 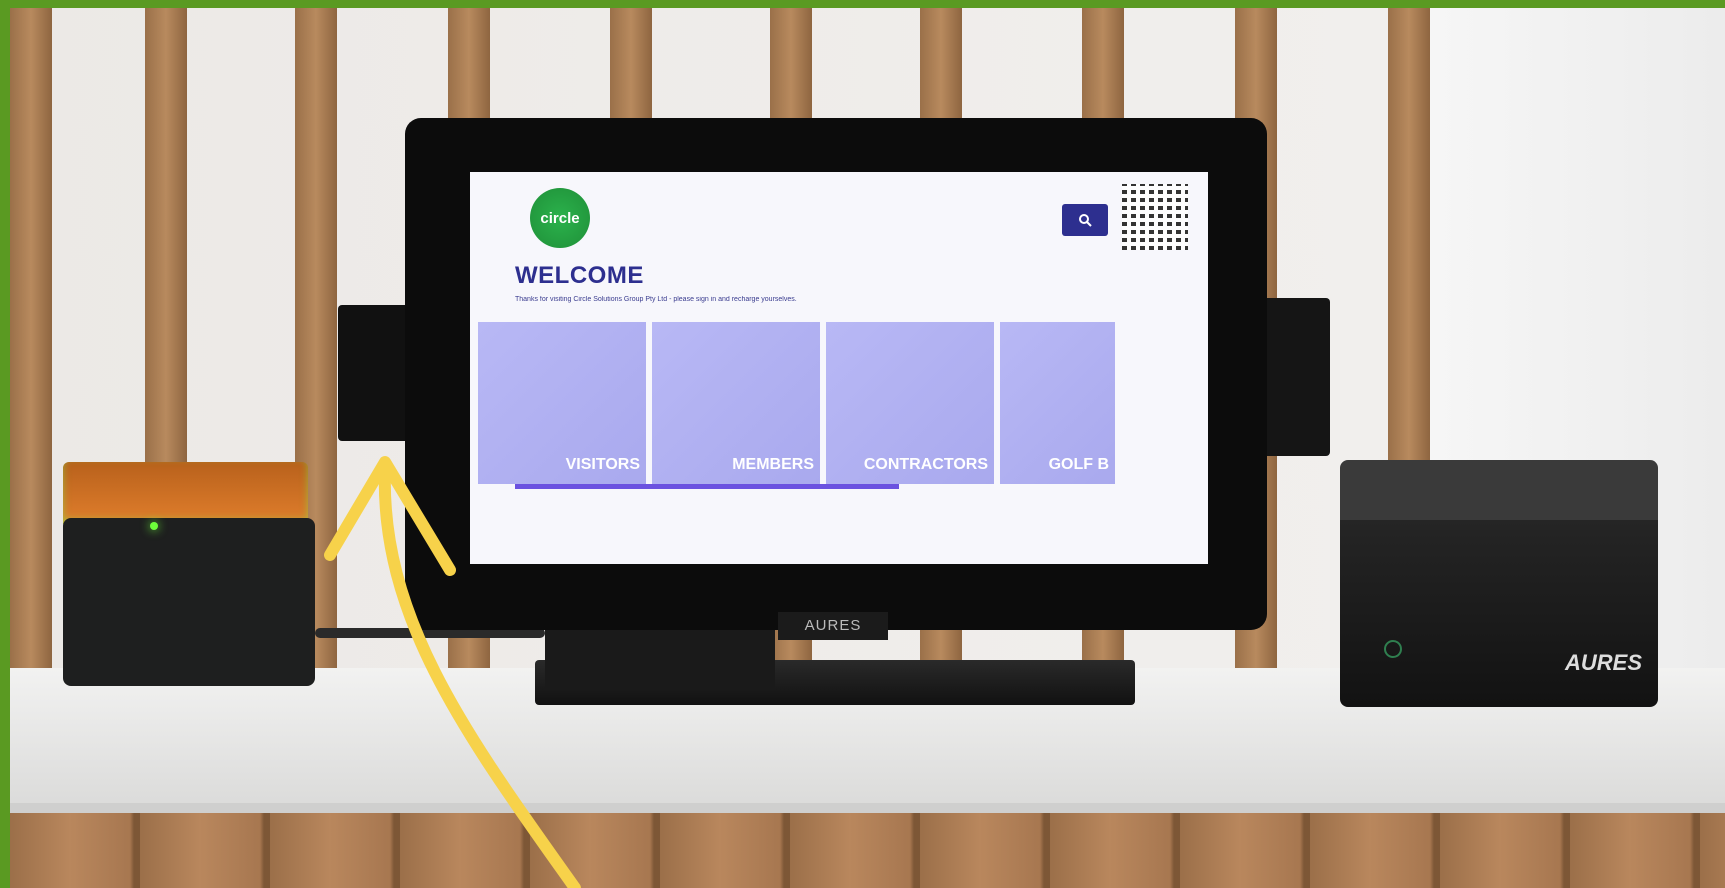 I want to click on arrow-annotation, so click(x=452, y=672).